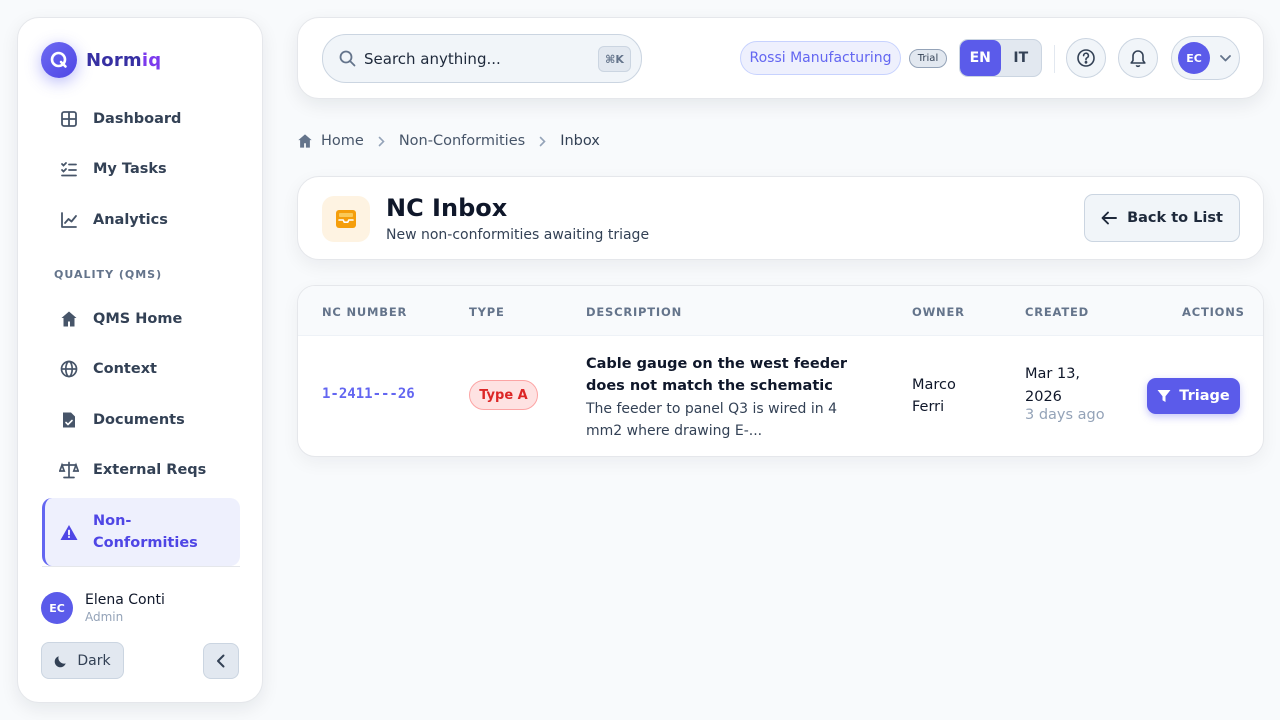 The height and width of the screenshot is (720, 1280). What do you see at coordinates (69, 220) in the screenshot?
I see `analytics-icon` at bounding box center [69, 220].